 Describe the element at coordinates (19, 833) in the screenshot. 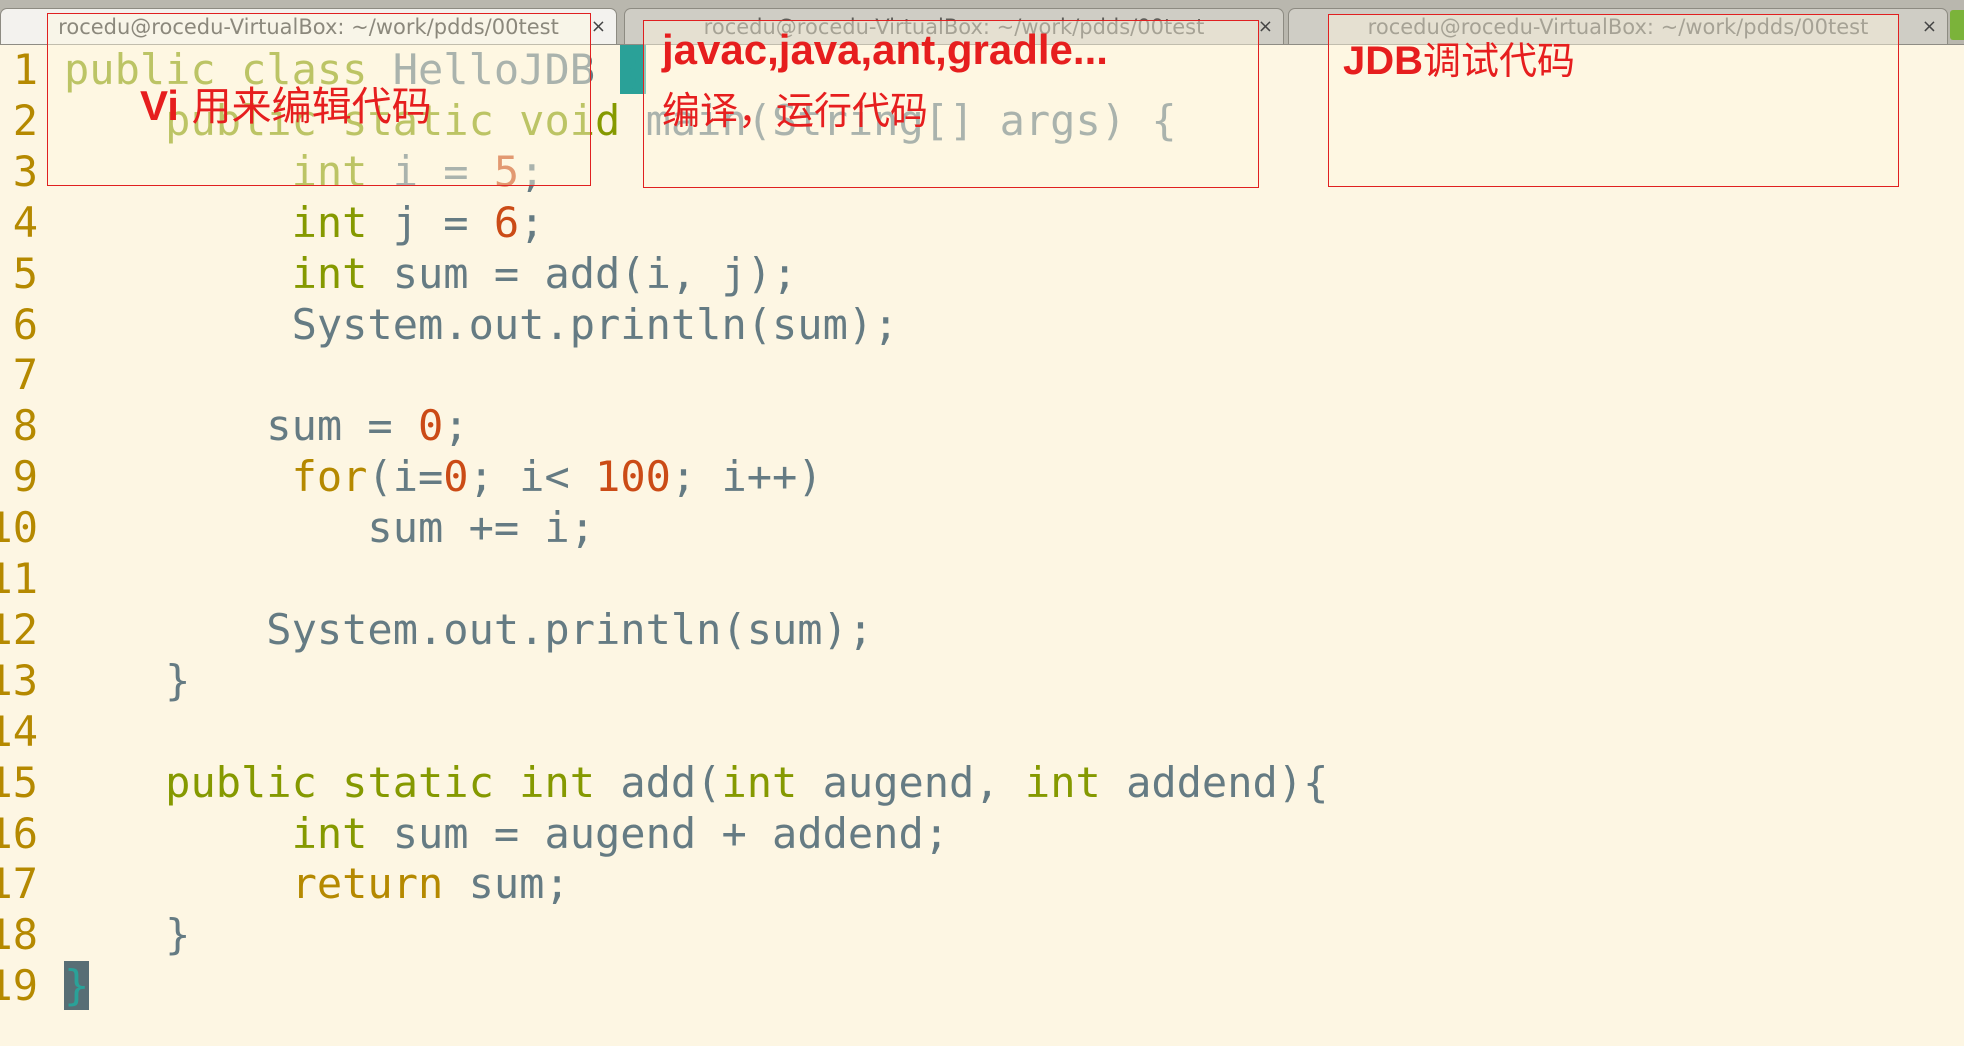

I see `line-number: 16` at that location.